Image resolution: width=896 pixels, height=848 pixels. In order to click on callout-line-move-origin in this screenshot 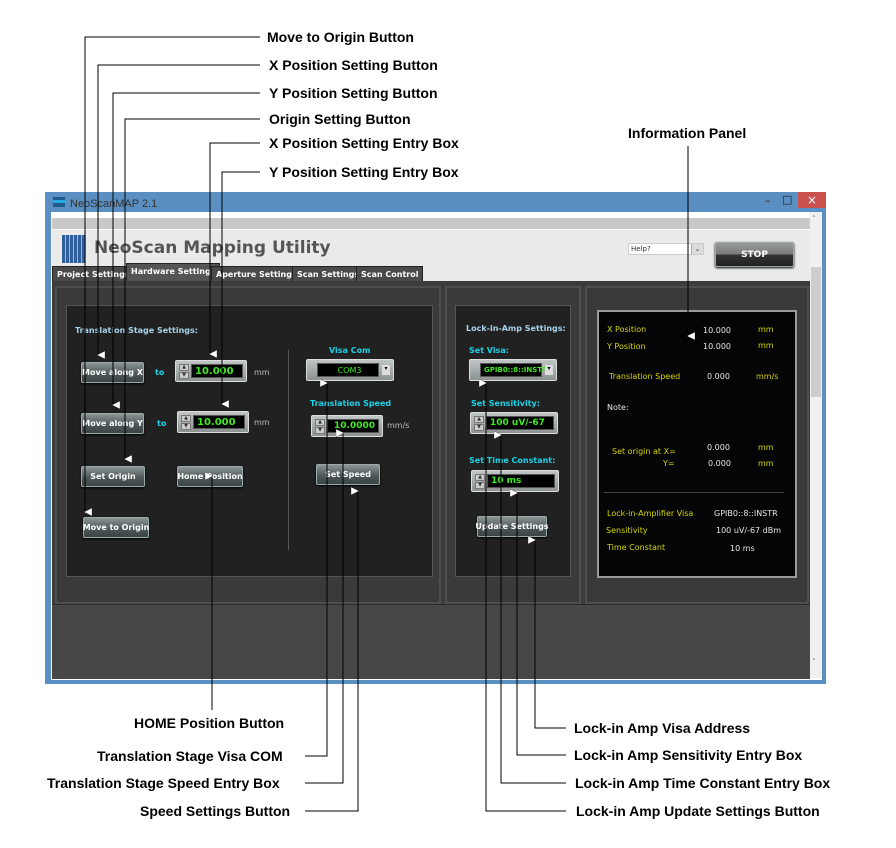, I will do `click(172, 274)`.